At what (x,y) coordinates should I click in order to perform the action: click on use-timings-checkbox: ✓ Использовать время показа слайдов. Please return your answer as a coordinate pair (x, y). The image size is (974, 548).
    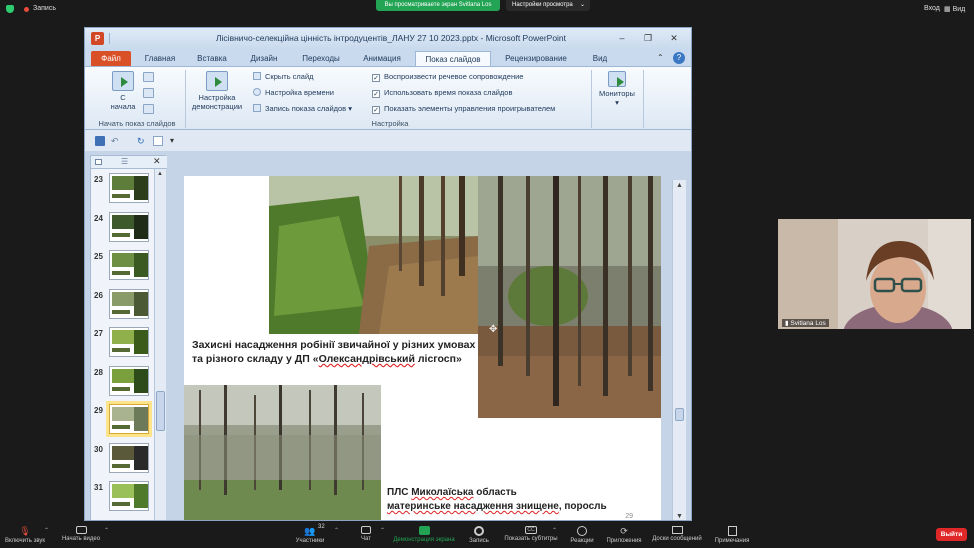
    Looking at the image, I should click on (442, 93).